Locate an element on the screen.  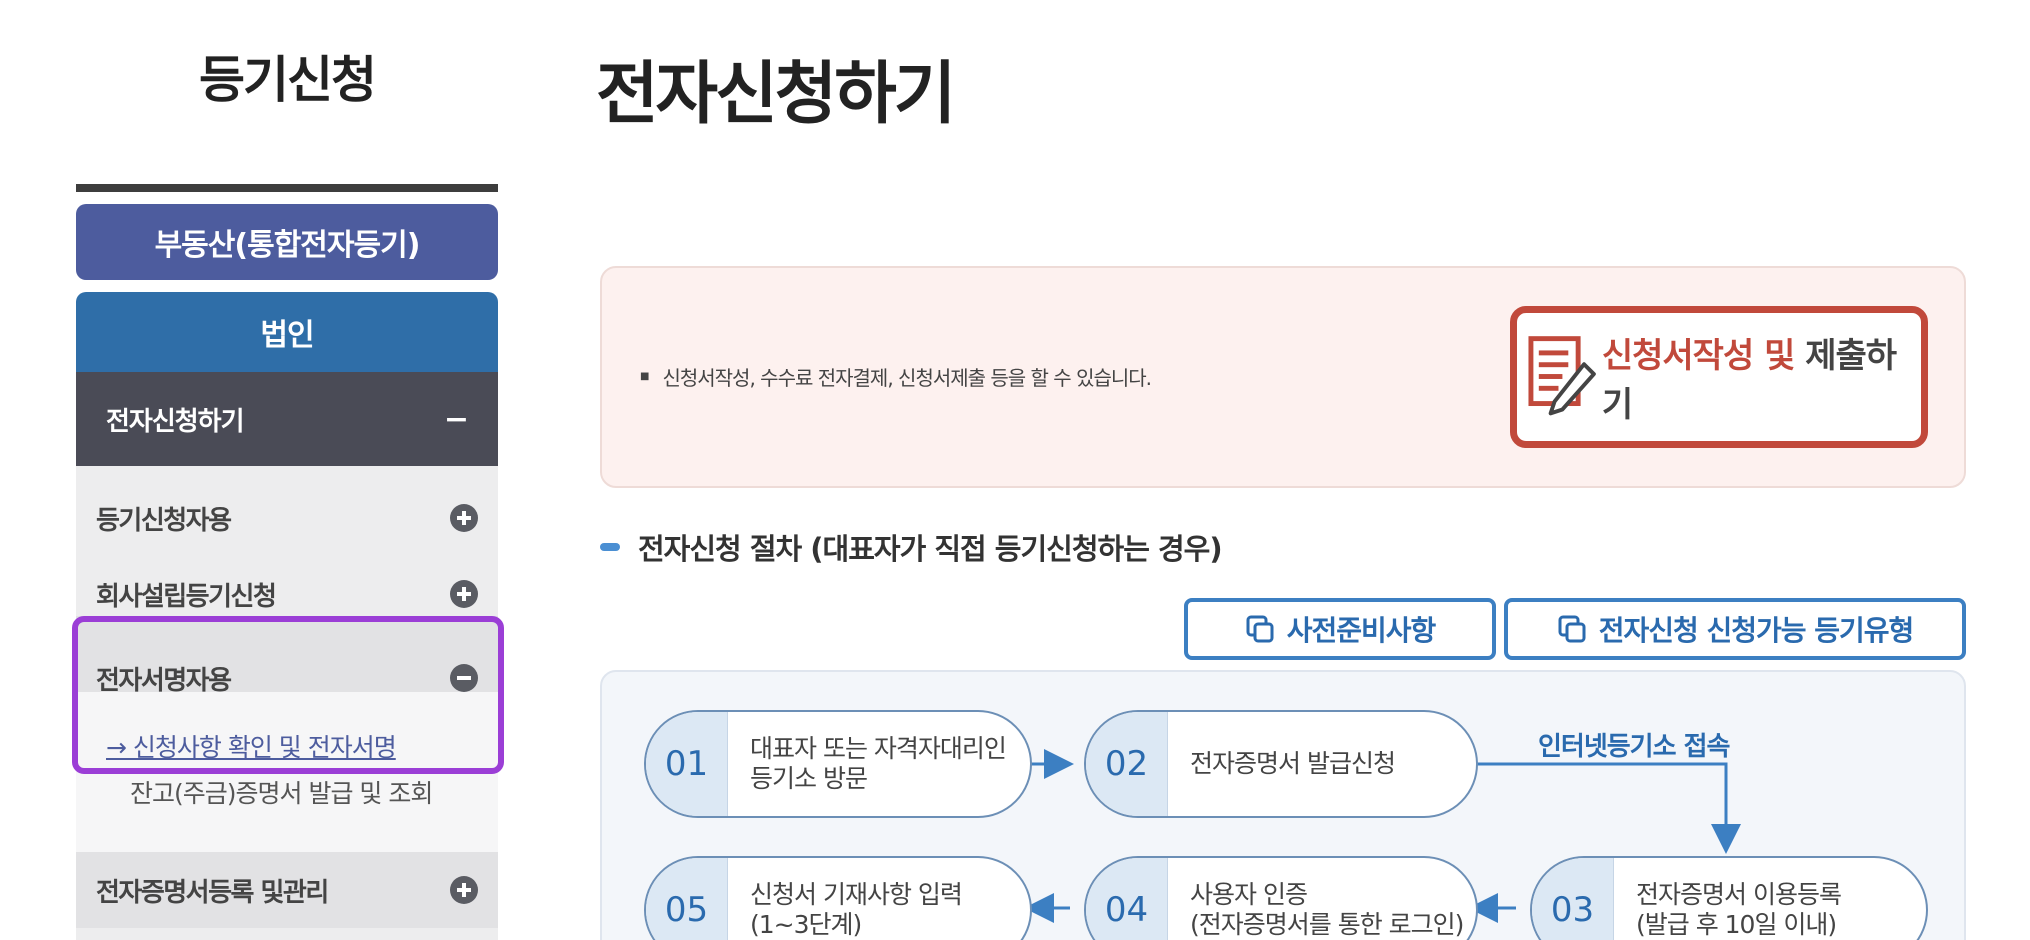
sidebar-title: 등기신청 is located at coordinates (288, 80).